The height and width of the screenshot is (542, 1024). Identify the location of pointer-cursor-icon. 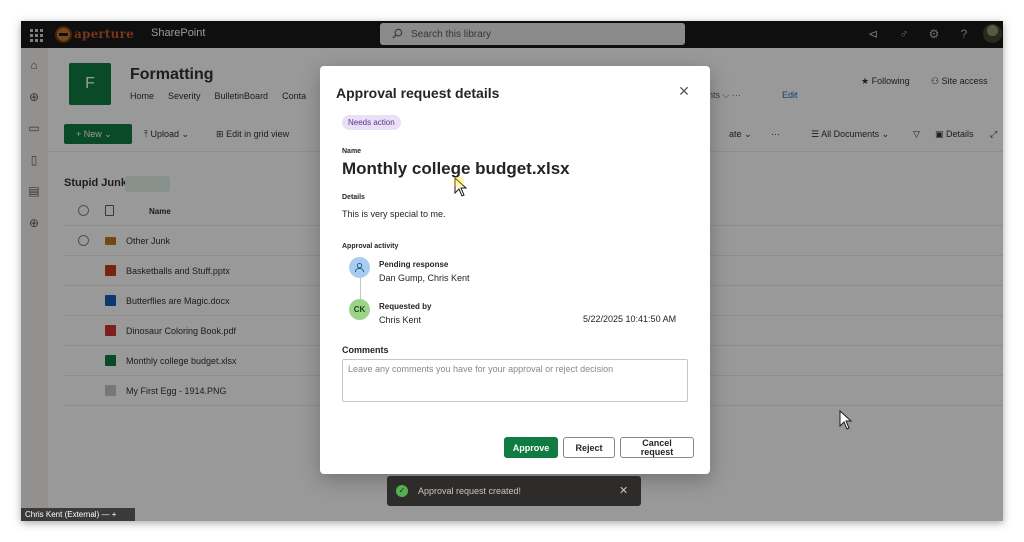
(846, 420).